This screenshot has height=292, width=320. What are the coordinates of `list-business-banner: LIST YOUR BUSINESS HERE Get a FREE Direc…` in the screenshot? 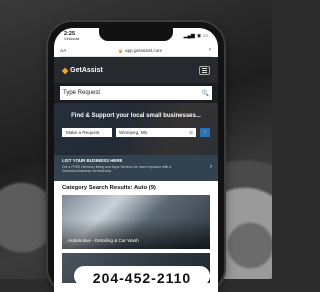 It's located at (136, 168).